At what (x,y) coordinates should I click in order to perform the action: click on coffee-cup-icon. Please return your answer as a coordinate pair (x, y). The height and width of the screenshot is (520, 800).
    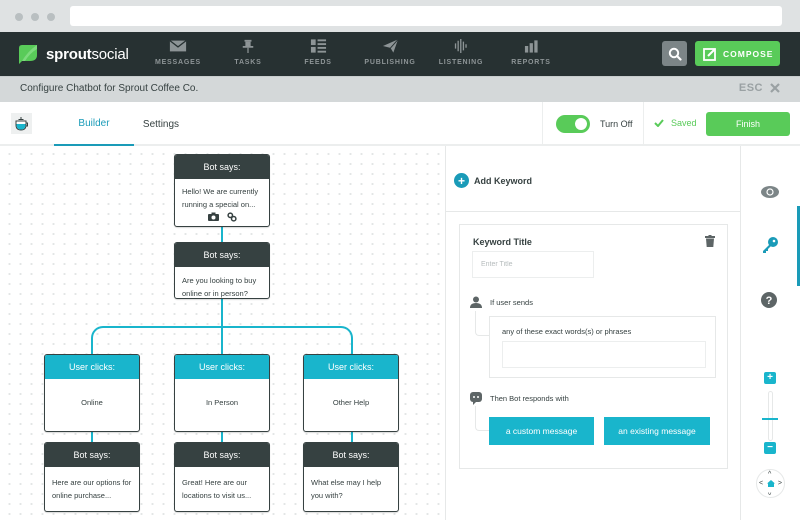
    Looking at the image, I should click on (21, 123).